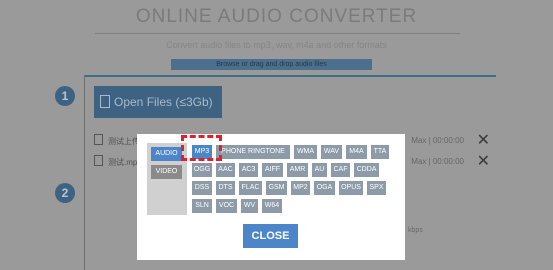 This screenshot has width=553, height=270. I want to click on format-mp2: MP2, so click(300, 188).